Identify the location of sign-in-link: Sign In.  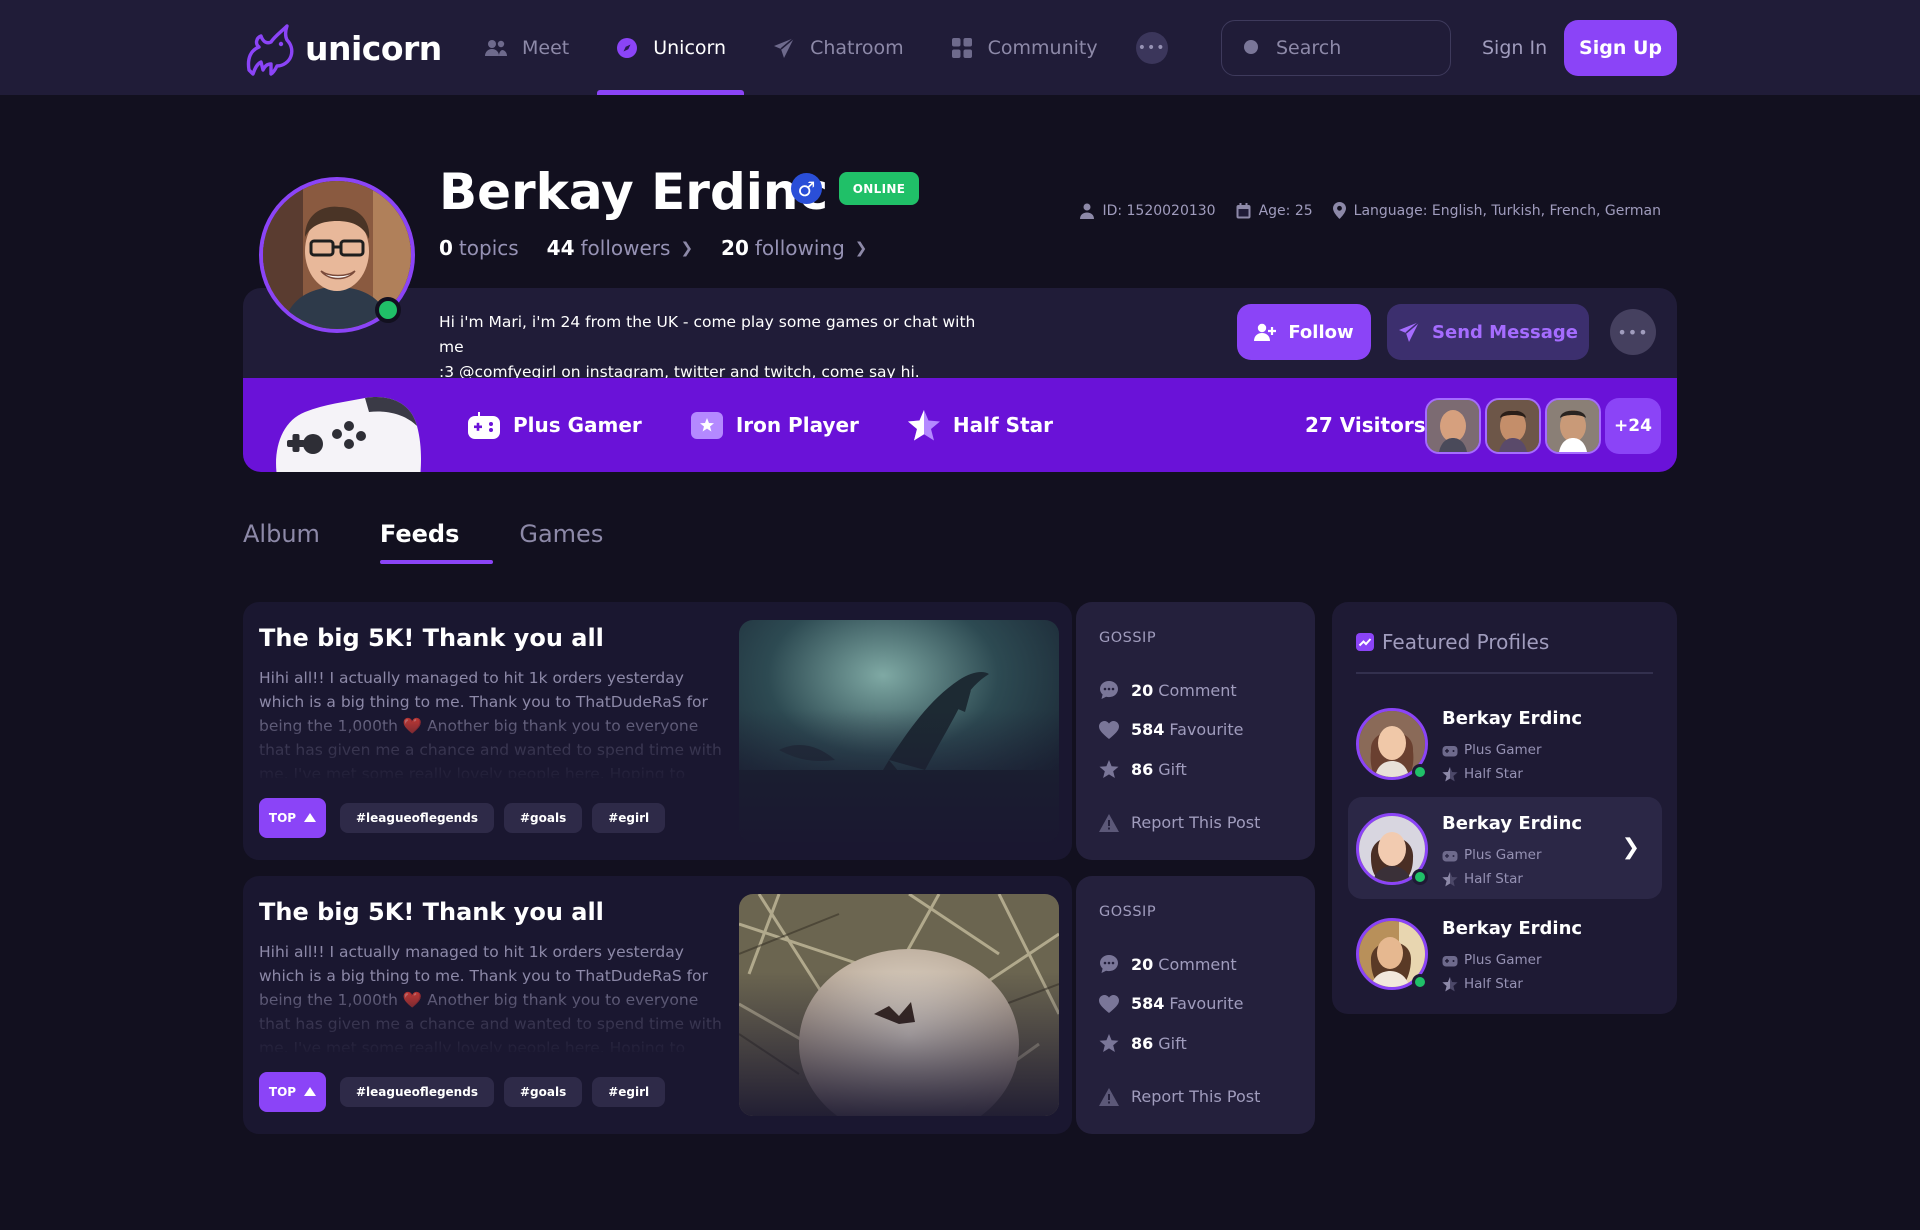
(1514, 48).